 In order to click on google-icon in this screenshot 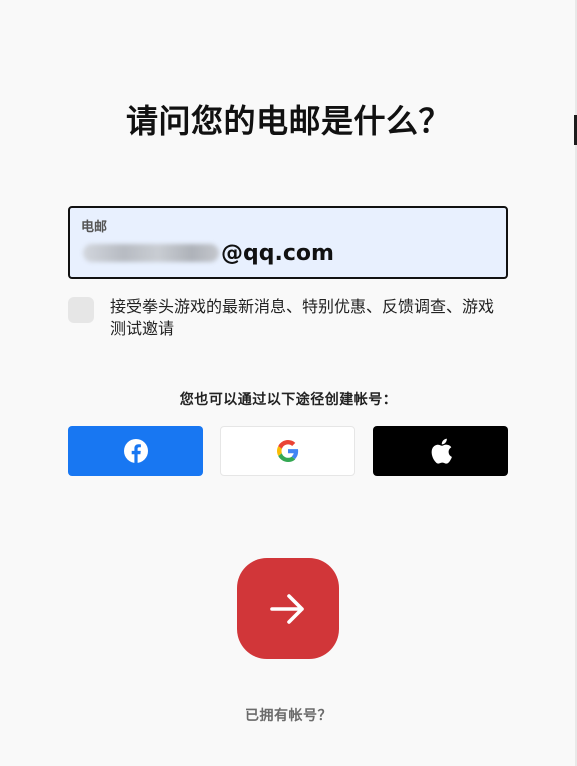, I will do `click(287, 451)`.